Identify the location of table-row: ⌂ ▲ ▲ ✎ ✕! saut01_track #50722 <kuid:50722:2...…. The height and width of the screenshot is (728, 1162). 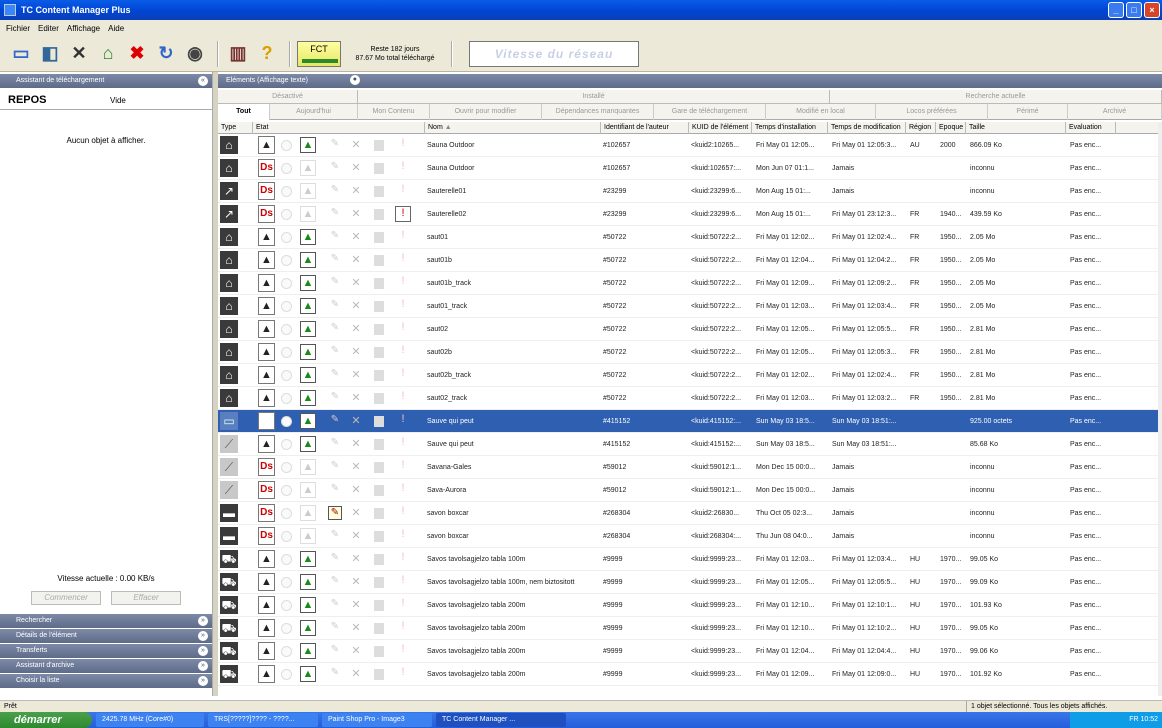
(688, 306).